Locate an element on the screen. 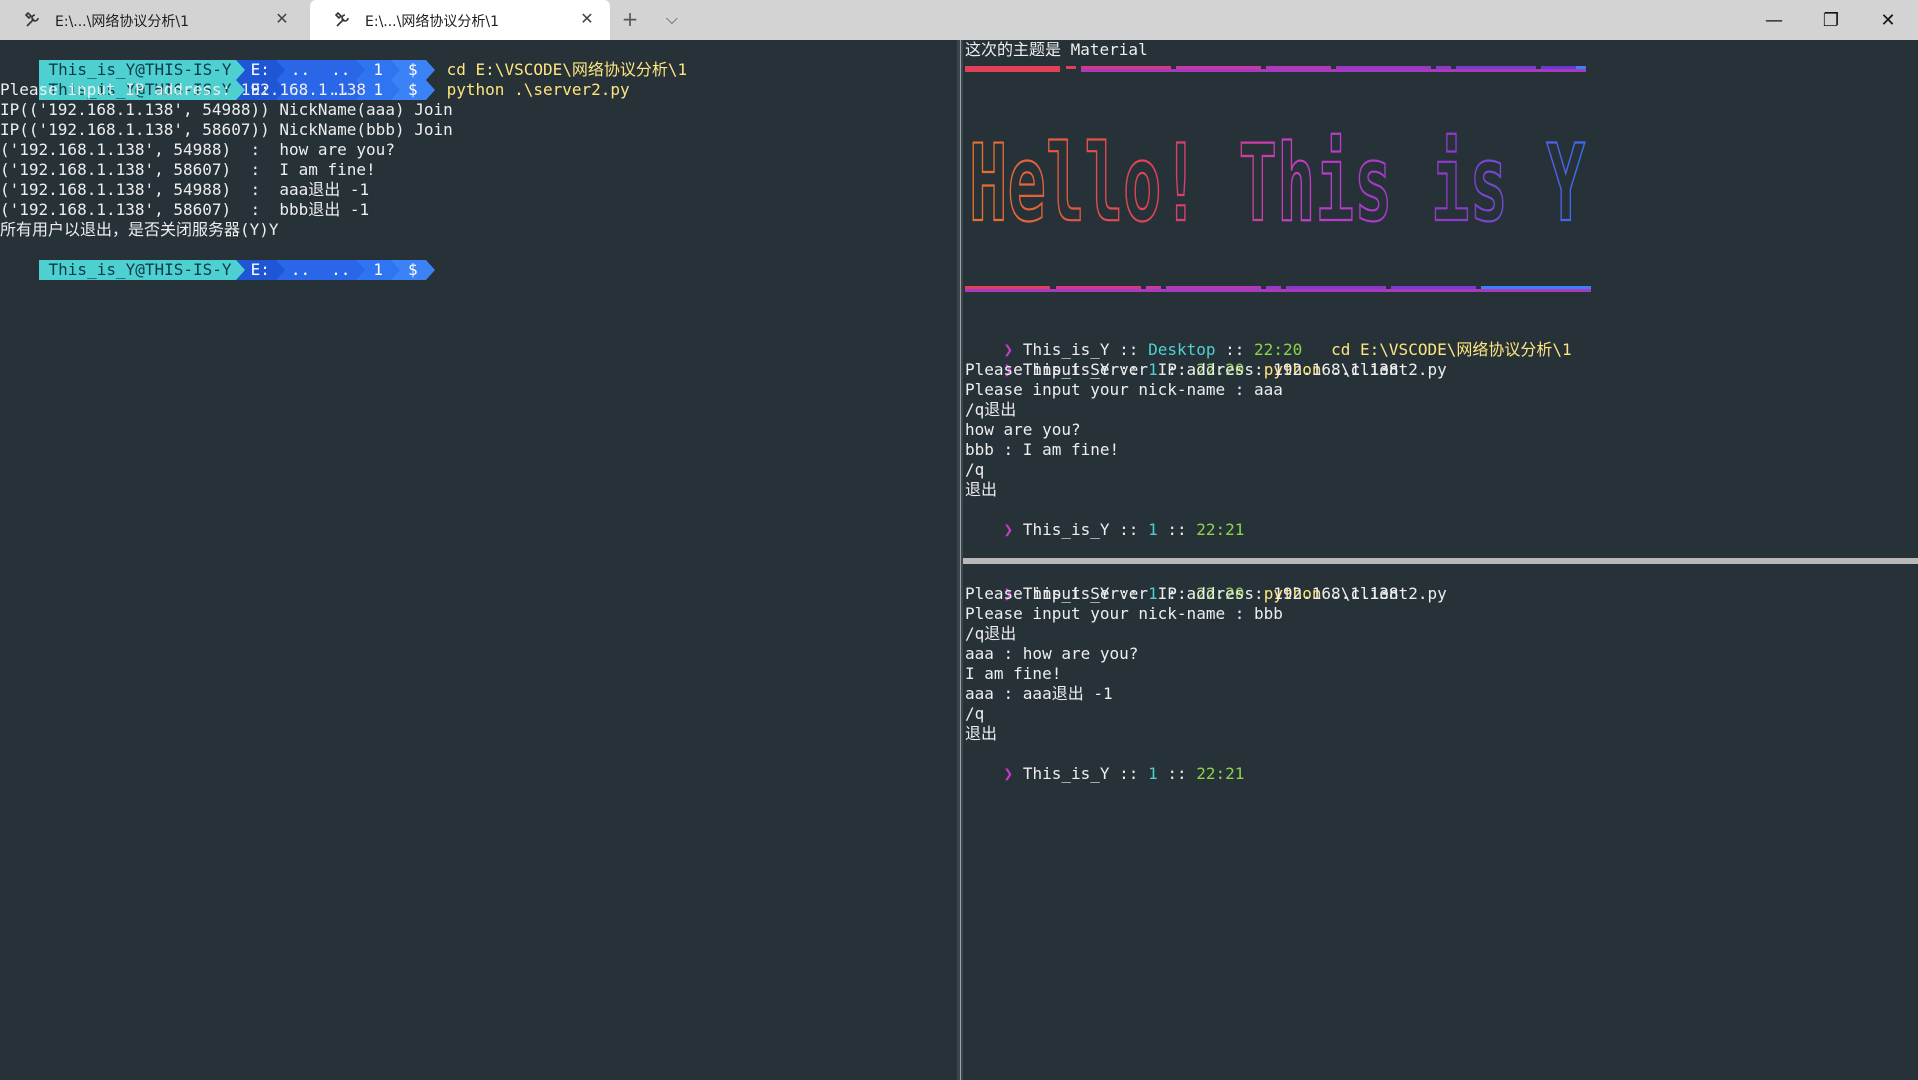  output-line: how are you? is located at coordinates (1023, 429).